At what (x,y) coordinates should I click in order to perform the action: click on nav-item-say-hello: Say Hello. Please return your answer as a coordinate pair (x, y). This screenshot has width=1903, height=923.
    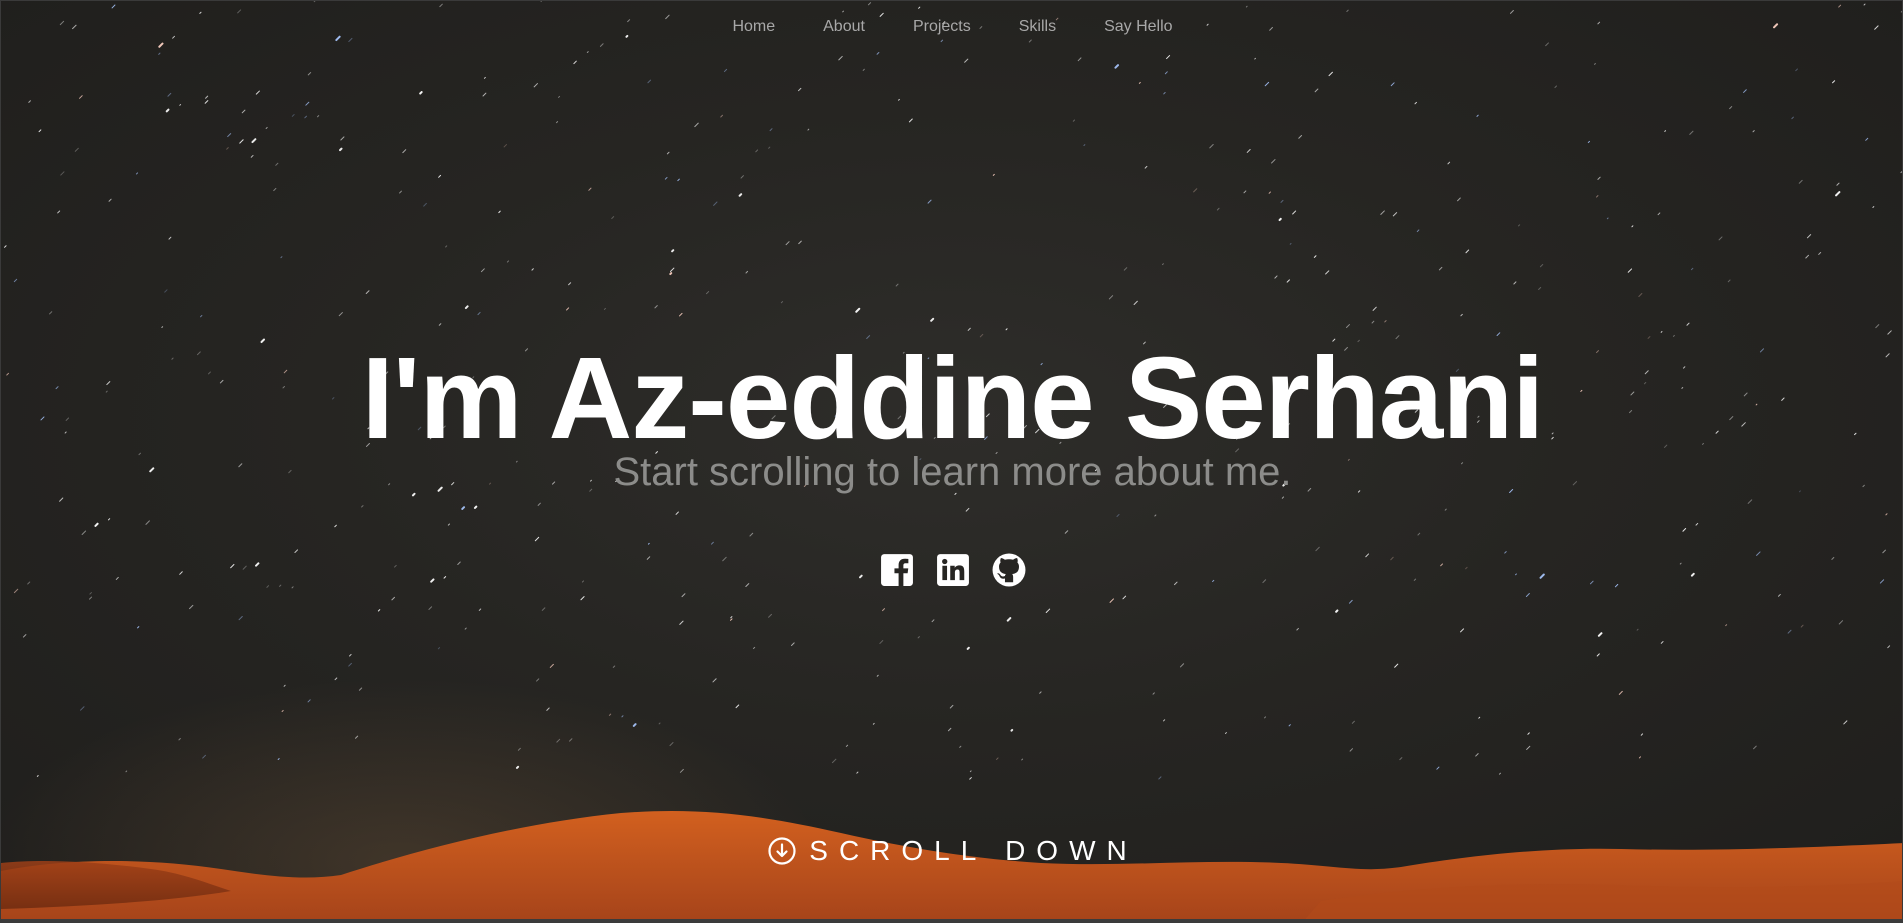
    Looking at the image, I should click on (1138, 27).